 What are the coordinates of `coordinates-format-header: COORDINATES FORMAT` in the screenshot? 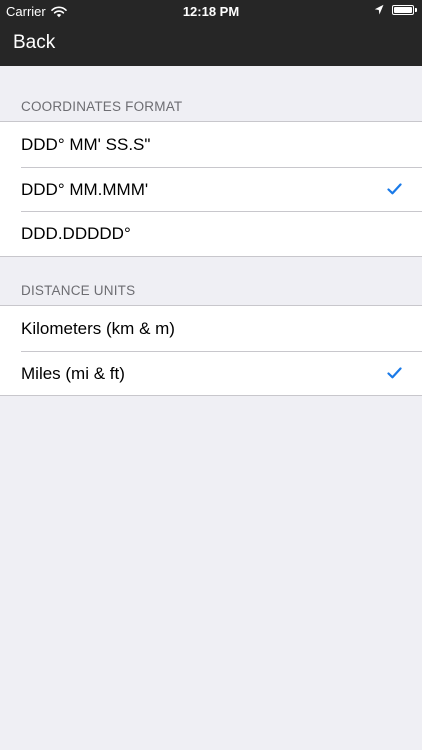 It's located at (102, 106).